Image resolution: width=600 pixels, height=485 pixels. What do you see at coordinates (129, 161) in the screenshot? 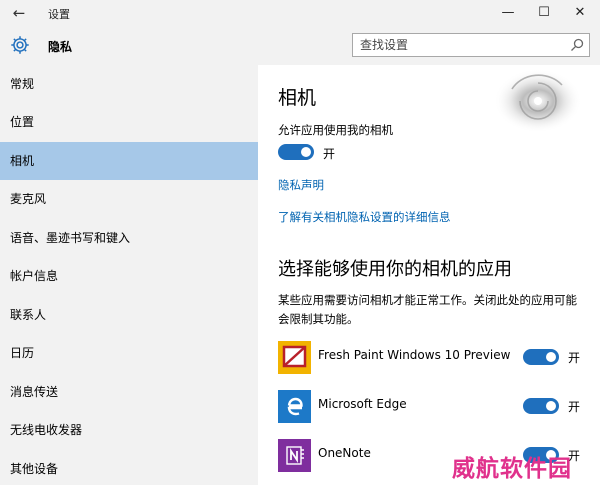
I see `sidebar-item-camera: 相机` at bounding box center [129, 161].